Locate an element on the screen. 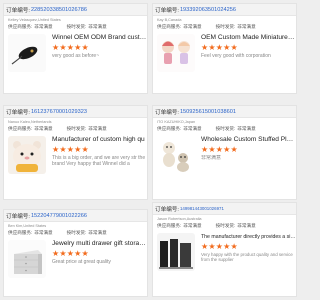 The image size is (320, 300). buyer-info: Kay B,Canada is located at coordinates (169, 20).